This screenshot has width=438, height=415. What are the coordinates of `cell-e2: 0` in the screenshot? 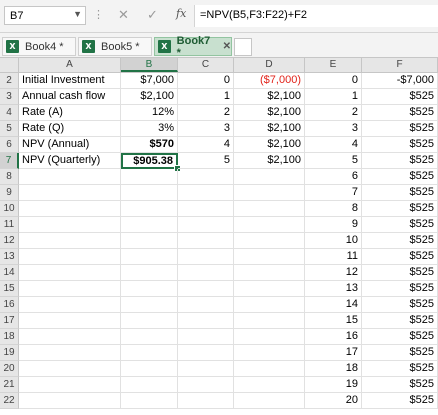 It's located at (333, 81).